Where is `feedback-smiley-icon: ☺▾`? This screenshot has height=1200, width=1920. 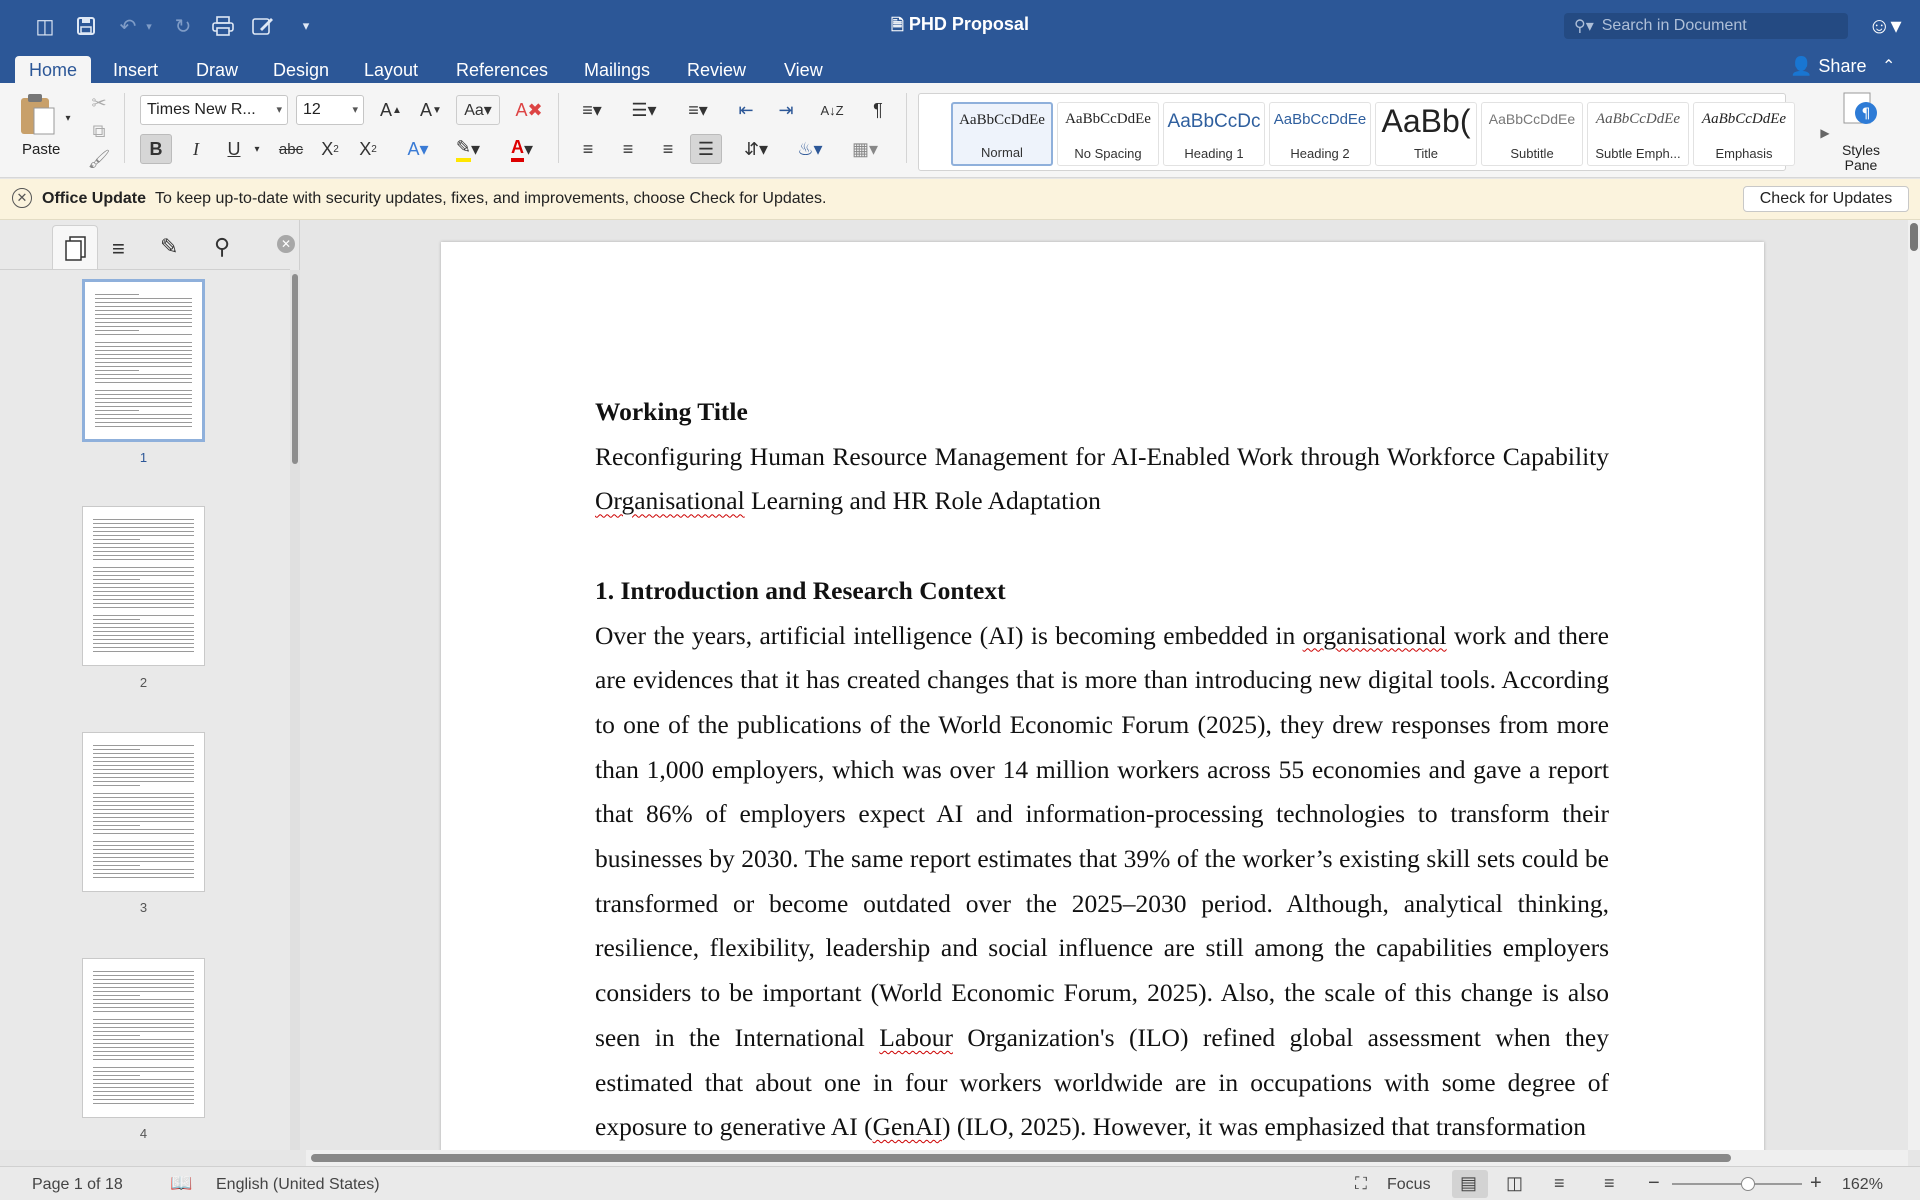
feedback-smiley-icon: ☺▾ is located at coordinates (1885, 26).